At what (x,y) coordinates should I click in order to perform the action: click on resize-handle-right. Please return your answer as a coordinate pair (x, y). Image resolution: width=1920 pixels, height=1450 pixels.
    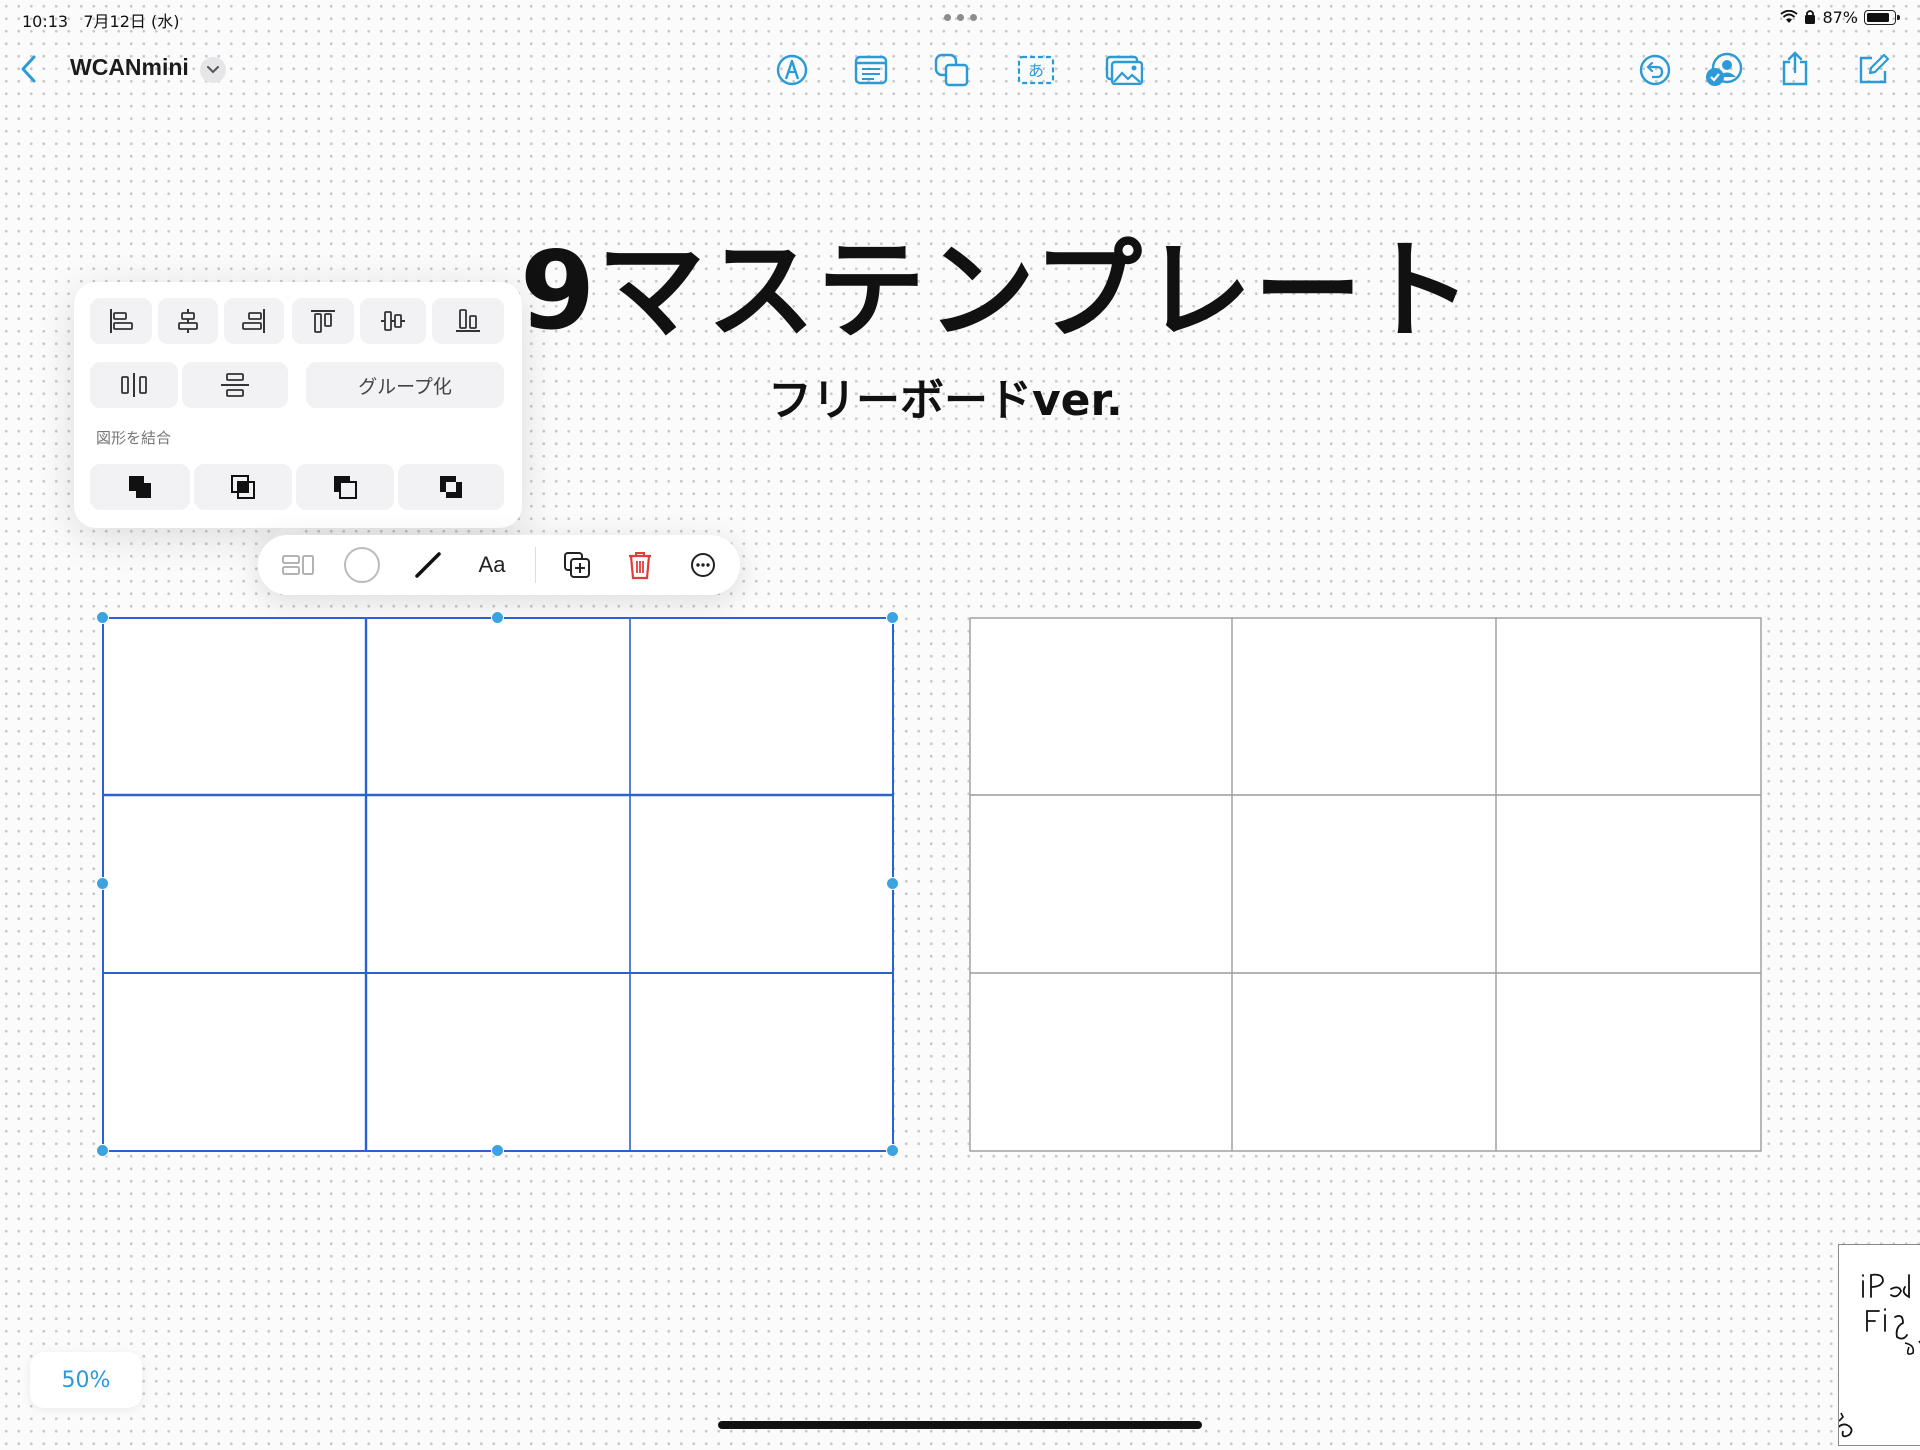
    Looking at the image, I should click on (892, 883).